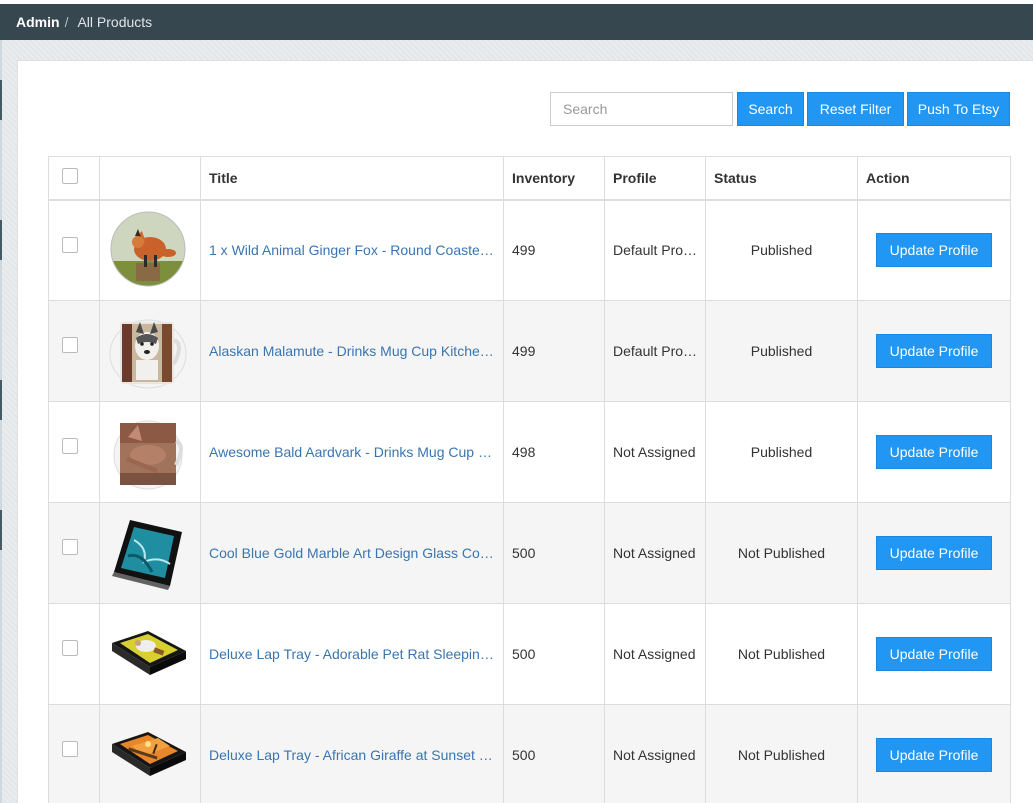  Describe the element at coordinates (148, 249) in the screenshot. I see `fox-coaster-icon` at that location.